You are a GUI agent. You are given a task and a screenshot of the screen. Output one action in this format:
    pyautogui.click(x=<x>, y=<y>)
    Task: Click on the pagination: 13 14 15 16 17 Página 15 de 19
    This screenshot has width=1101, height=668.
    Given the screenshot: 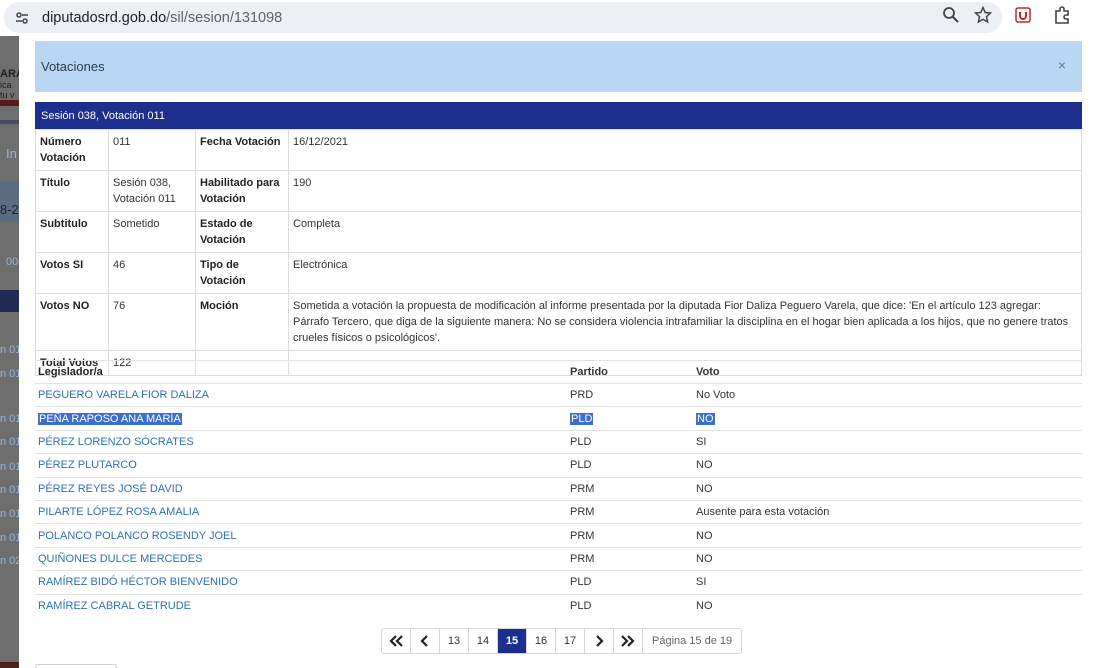 What is the action you would take?
    pyautogui.click(x=562, y=641)
    